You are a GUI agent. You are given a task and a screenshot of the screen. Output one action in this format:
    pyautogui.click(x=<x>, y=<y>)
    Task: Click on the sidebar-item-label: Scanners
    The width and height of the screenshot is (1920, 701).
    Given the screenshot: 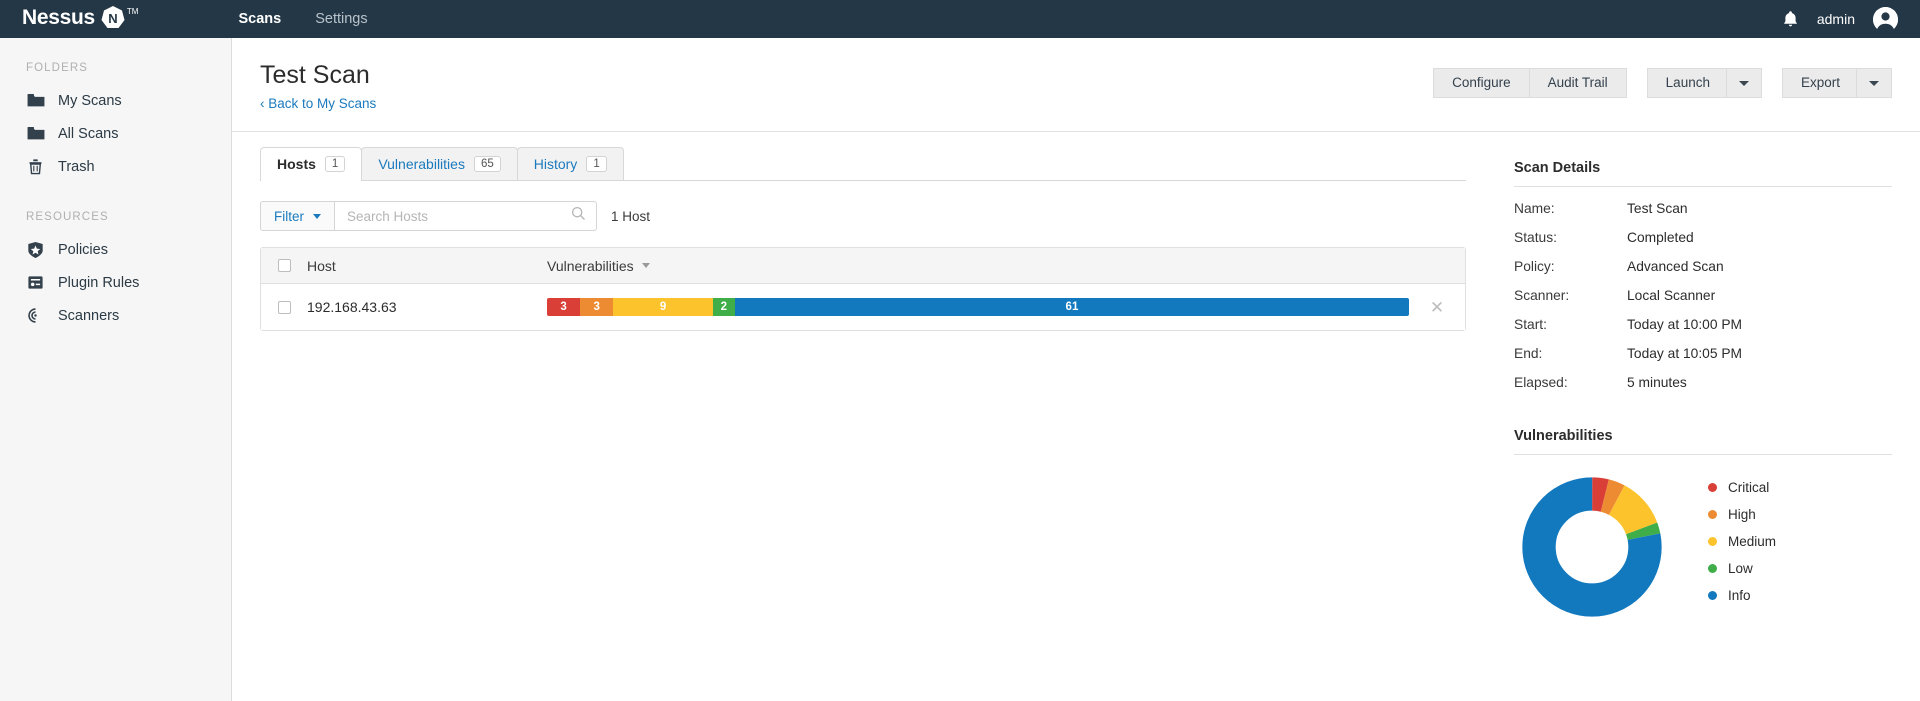 What is the action you would take?
    pyautogui.click(x=89, y=315)
    